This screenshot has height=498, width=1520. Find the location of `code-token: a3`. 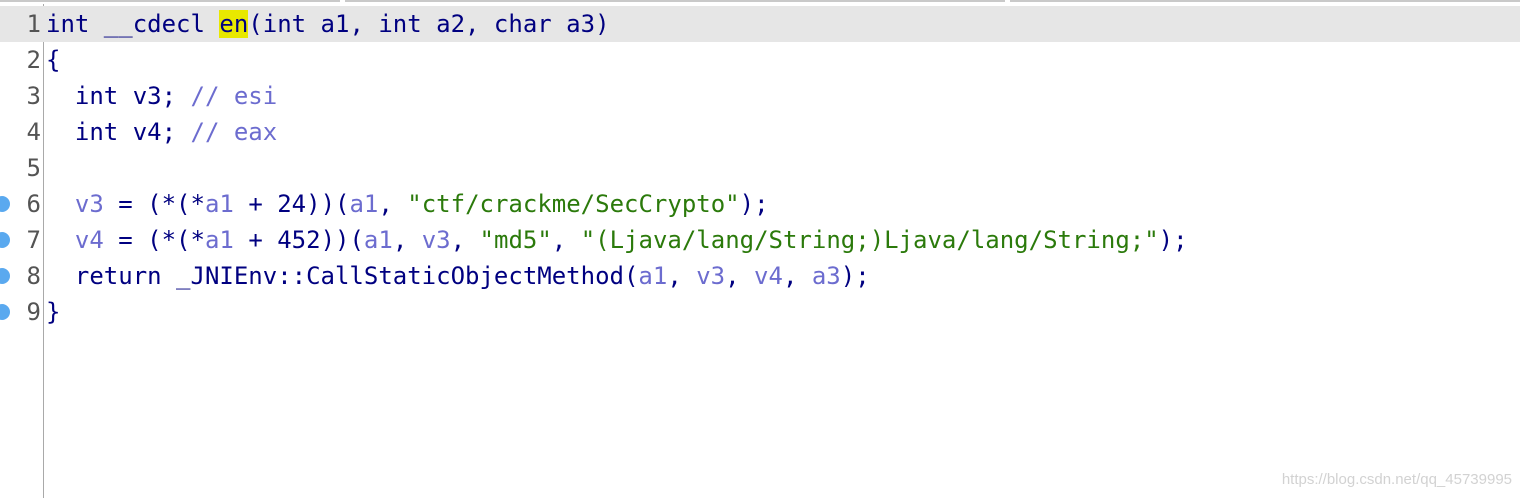

code-token: a3 is located at coordinates (826, 276).